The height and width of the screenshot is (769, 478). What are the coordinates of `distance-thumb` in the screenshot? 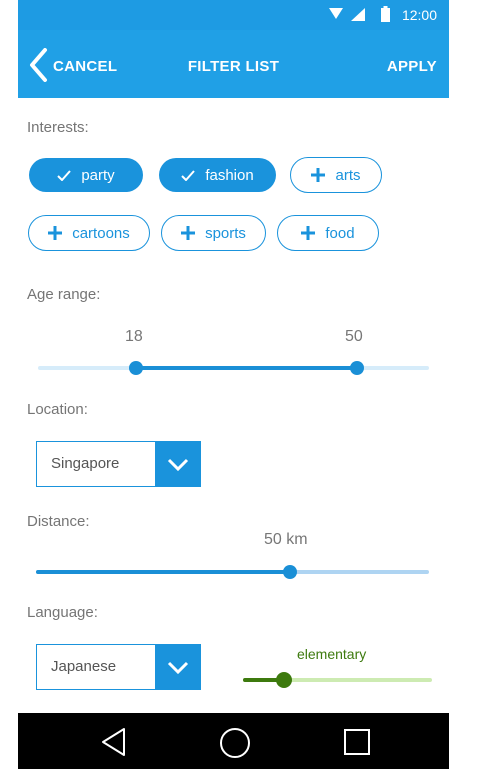 It's located at (290, 572).